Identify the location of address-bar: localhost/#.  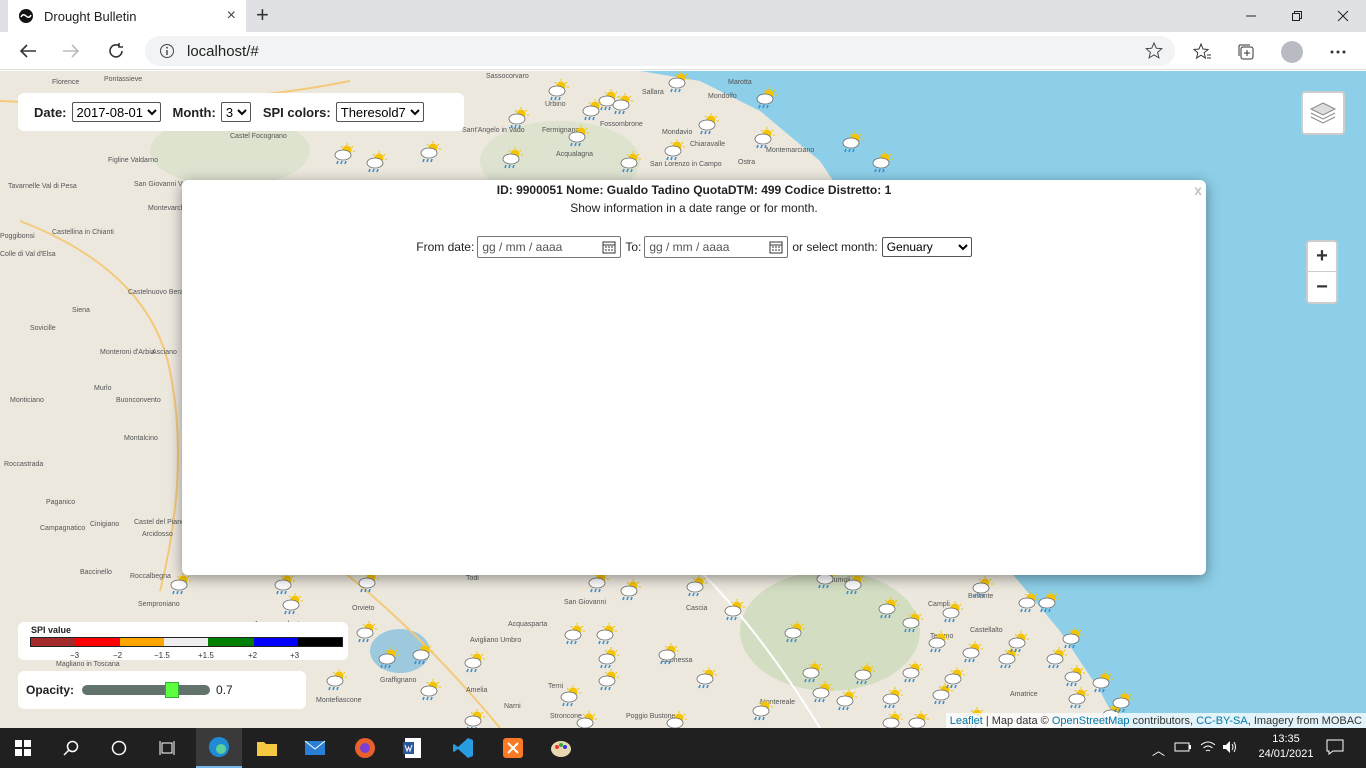
(660, 51).